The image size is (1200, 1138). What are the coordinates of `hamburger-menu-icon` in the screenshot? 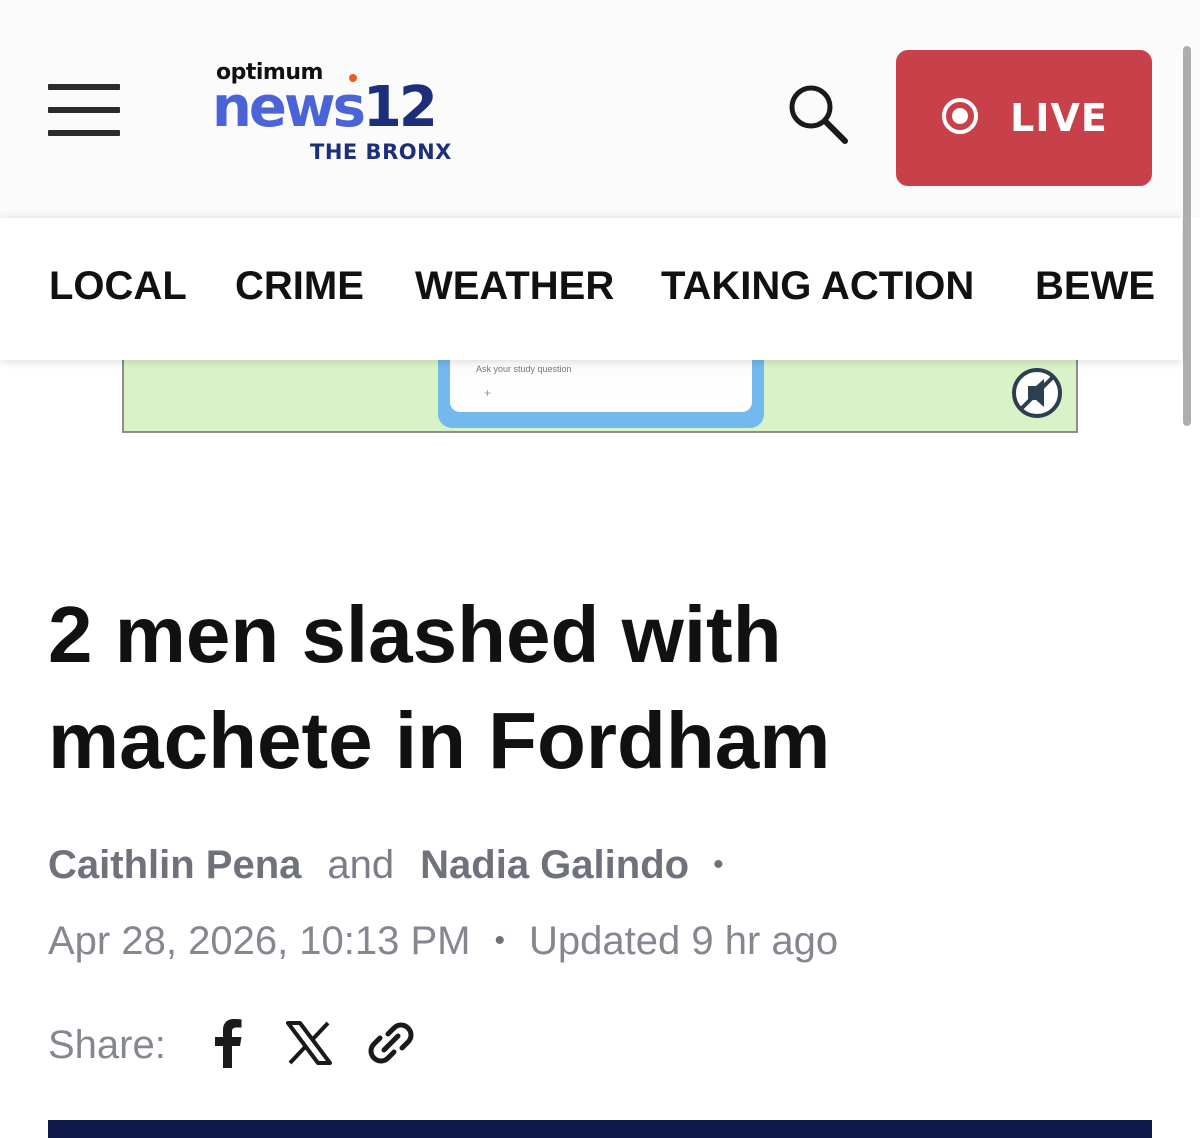 It's located at (84, 110).